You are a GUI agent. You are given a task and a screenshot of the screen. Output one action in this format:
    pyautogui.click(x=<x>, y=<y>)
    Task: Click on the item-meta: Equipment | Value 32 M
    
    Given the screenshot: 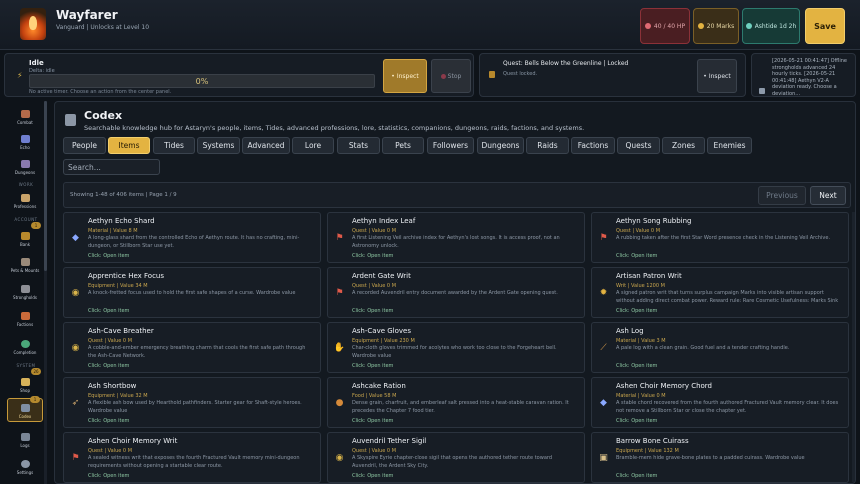 What is the action you would take?
    pyautogui.click(x=118, y=396)
    